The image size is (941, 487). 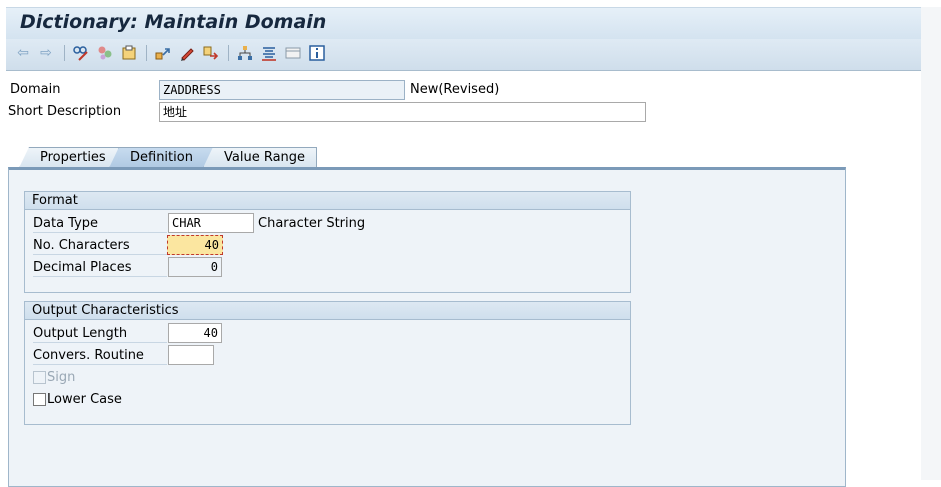 I want to click on short-description-label: Short Description, so click(x=65, y=111).